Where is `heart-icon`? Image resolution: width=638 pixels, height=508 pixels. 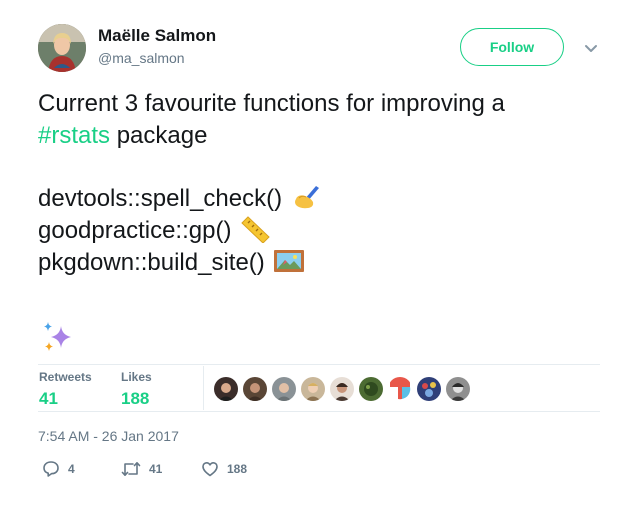
heart-icon is located at coordinates (210, 469).